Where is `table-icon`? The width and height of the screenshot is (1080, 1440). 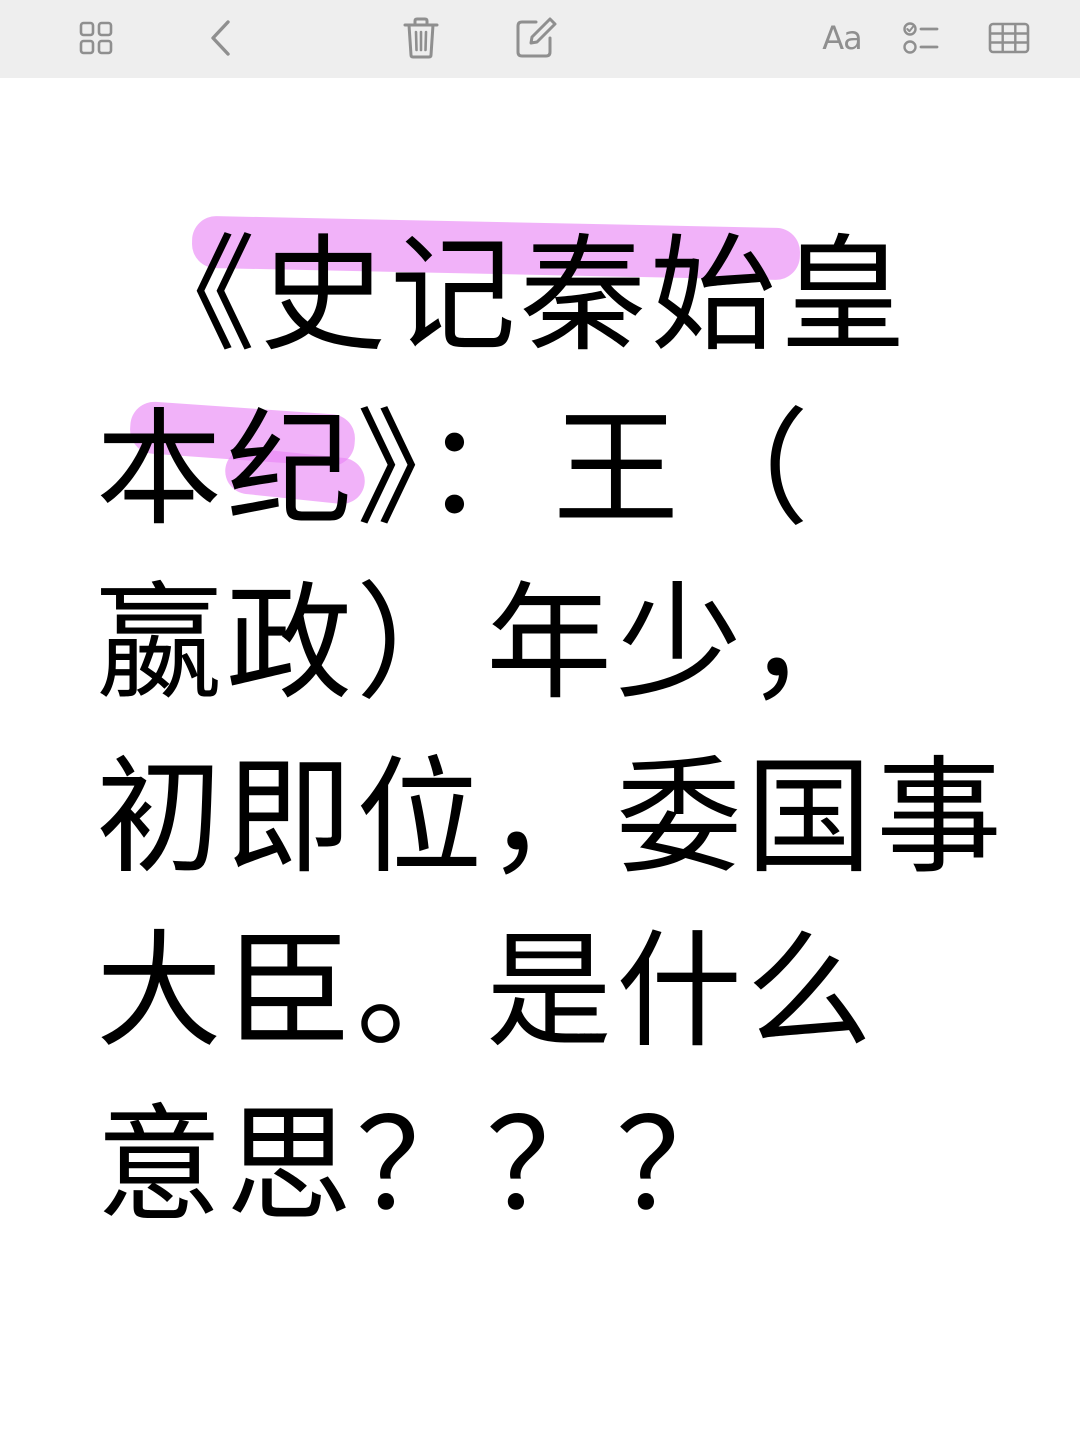 table-icon is located at coordinates (1009, 38).